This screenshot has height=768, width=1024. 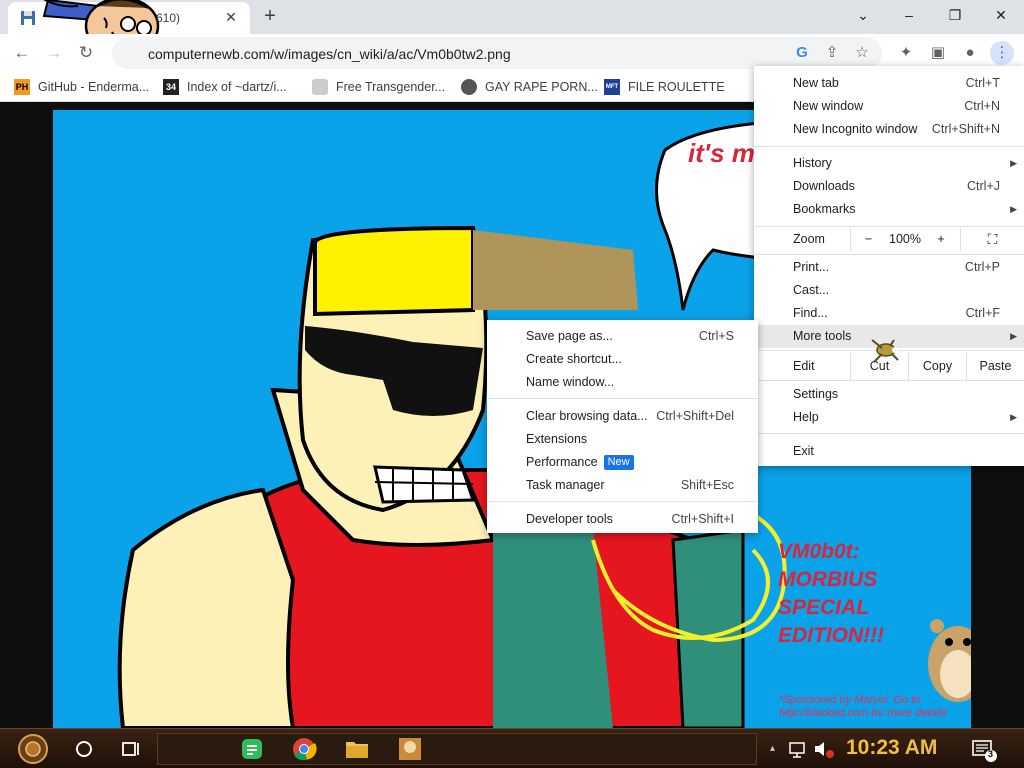 What do you see at coordinates (889, 239) in the screenshot?
I see `zoom-row: Zoom − 100% + ⛶` at bounding box center [889, 239].